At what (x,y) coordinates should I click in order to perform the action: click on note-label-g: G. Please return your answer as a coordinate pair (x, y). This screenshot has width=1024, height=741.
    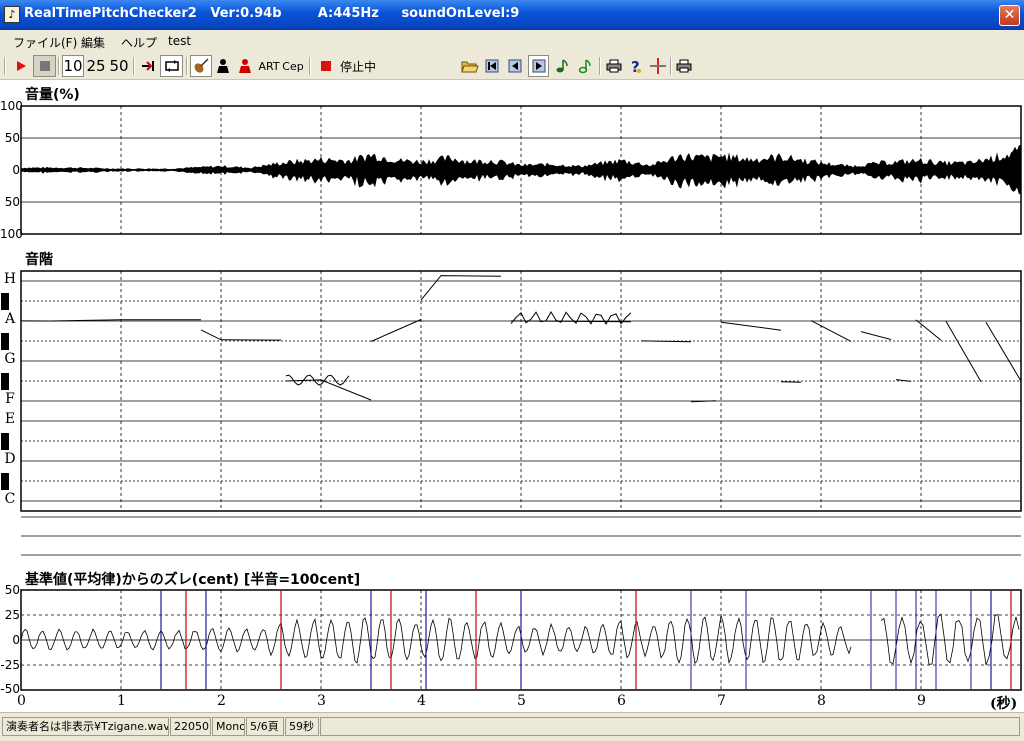
    Looking at the image, I should click on (10, 359).